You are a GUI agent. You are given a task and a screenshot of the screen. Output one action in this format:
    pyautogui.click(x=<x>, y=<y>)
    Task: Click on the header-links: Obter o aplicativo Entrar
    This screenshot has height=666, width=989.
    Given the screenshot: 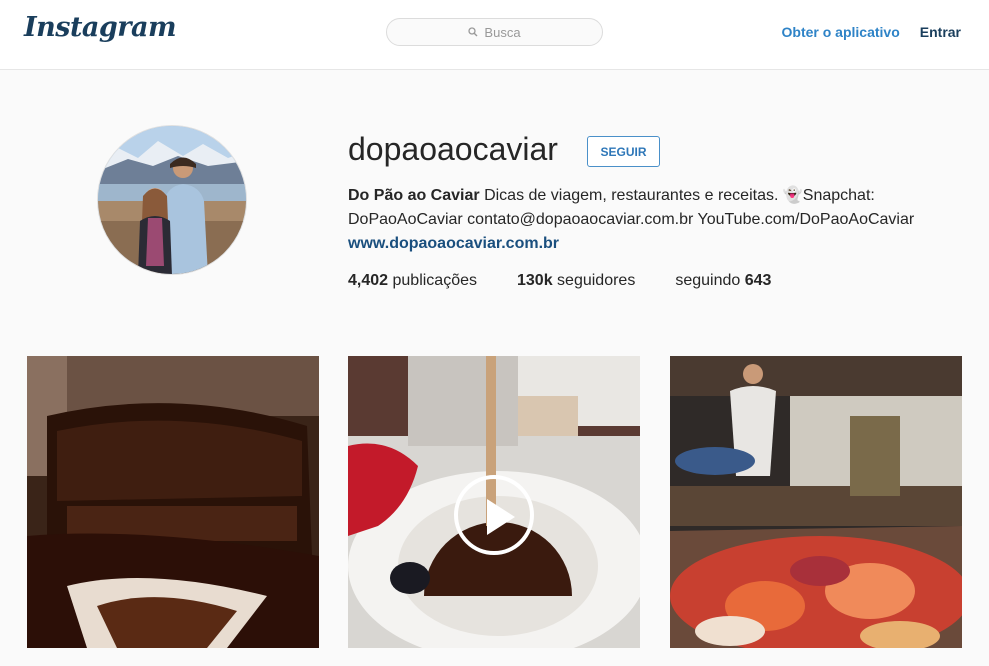 What is the action you would take?
    pyautogui.click(x=871, y=32)
    